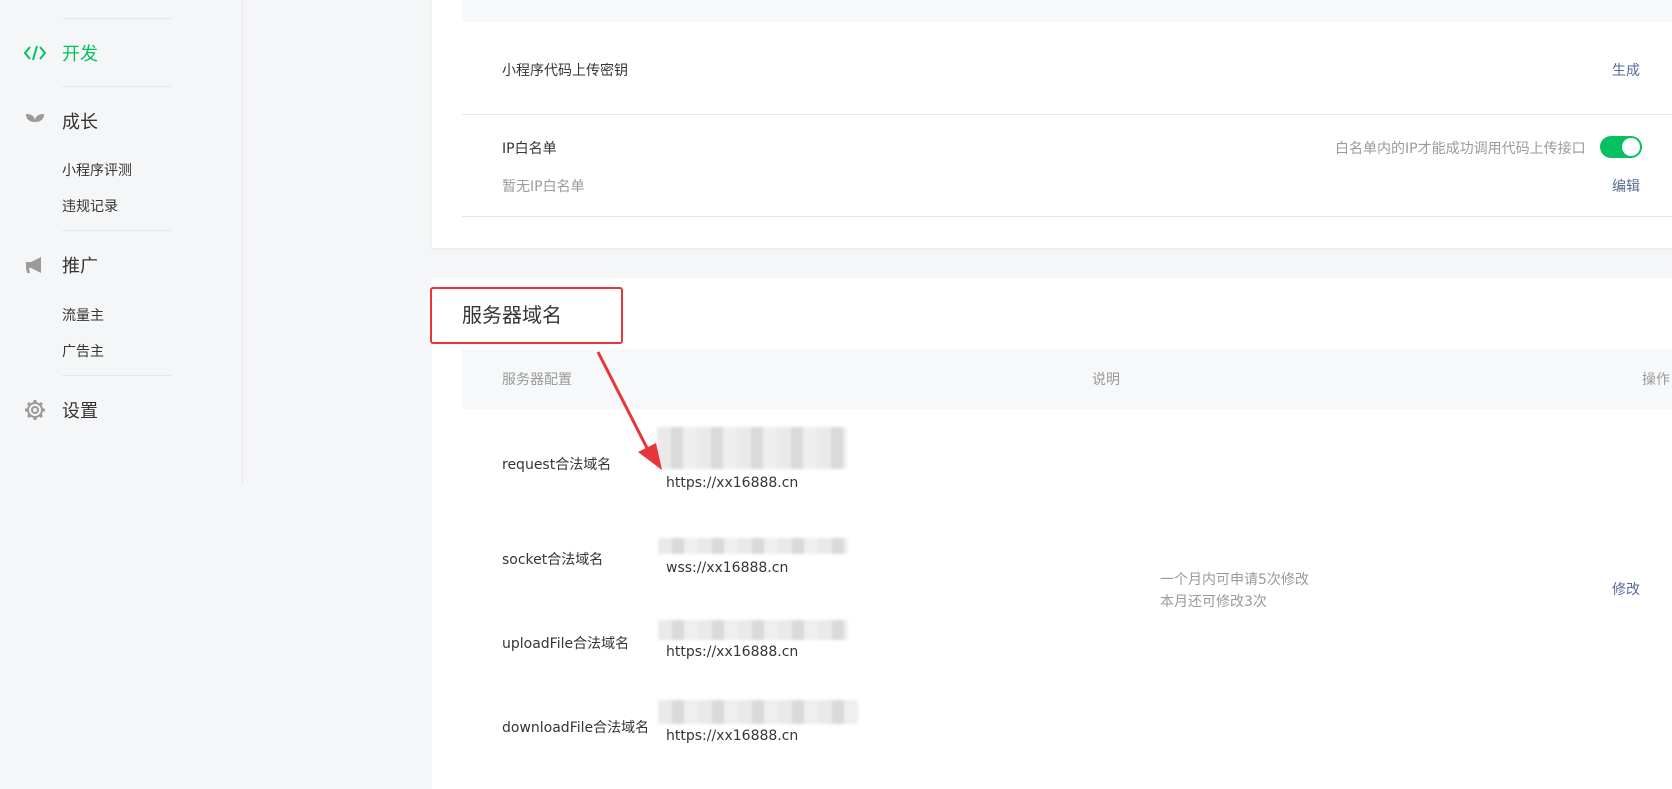  I want to click on domain-name-request: request合法域名, so click(557, 465).